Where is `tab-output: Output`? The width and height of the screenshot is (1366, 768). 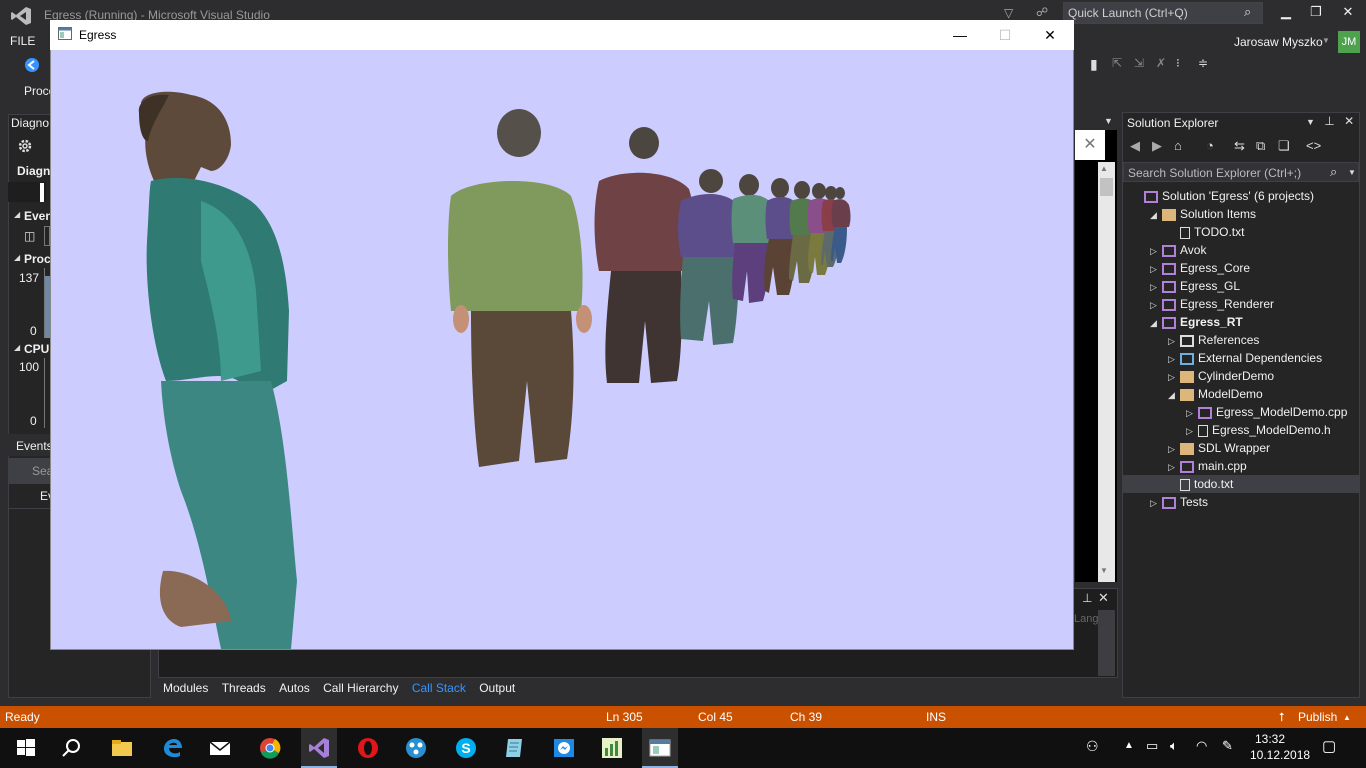 tab-output: Output is located at coordinates (497, 688).